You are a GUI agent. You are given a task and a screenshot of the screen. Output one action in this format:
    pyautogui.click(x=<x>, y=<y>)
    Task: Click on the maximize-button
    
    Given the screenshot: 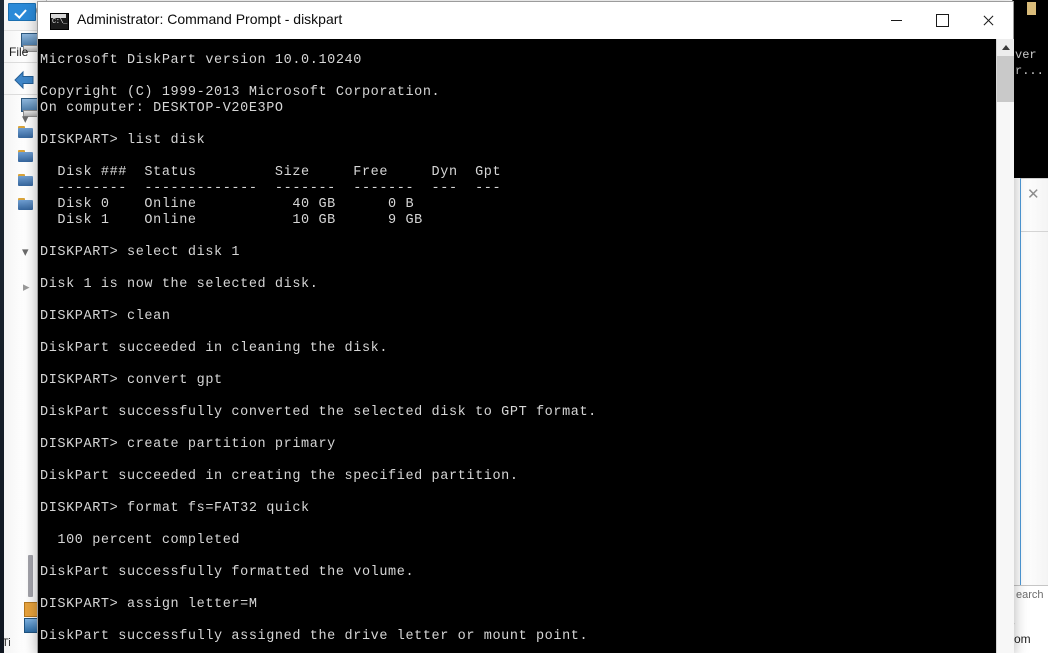 What is the action you would take?
    pyautogui.click(x=942, y=20)
    